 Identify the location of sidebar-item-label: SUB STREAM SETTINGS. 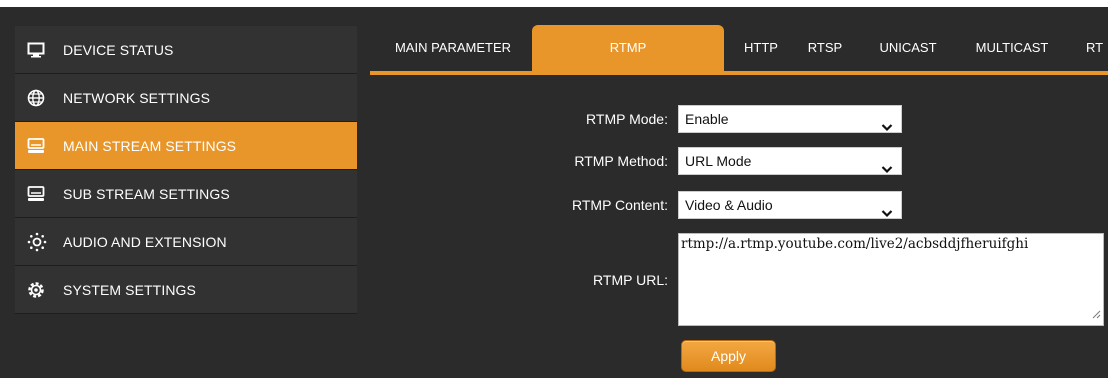
(146, 193).